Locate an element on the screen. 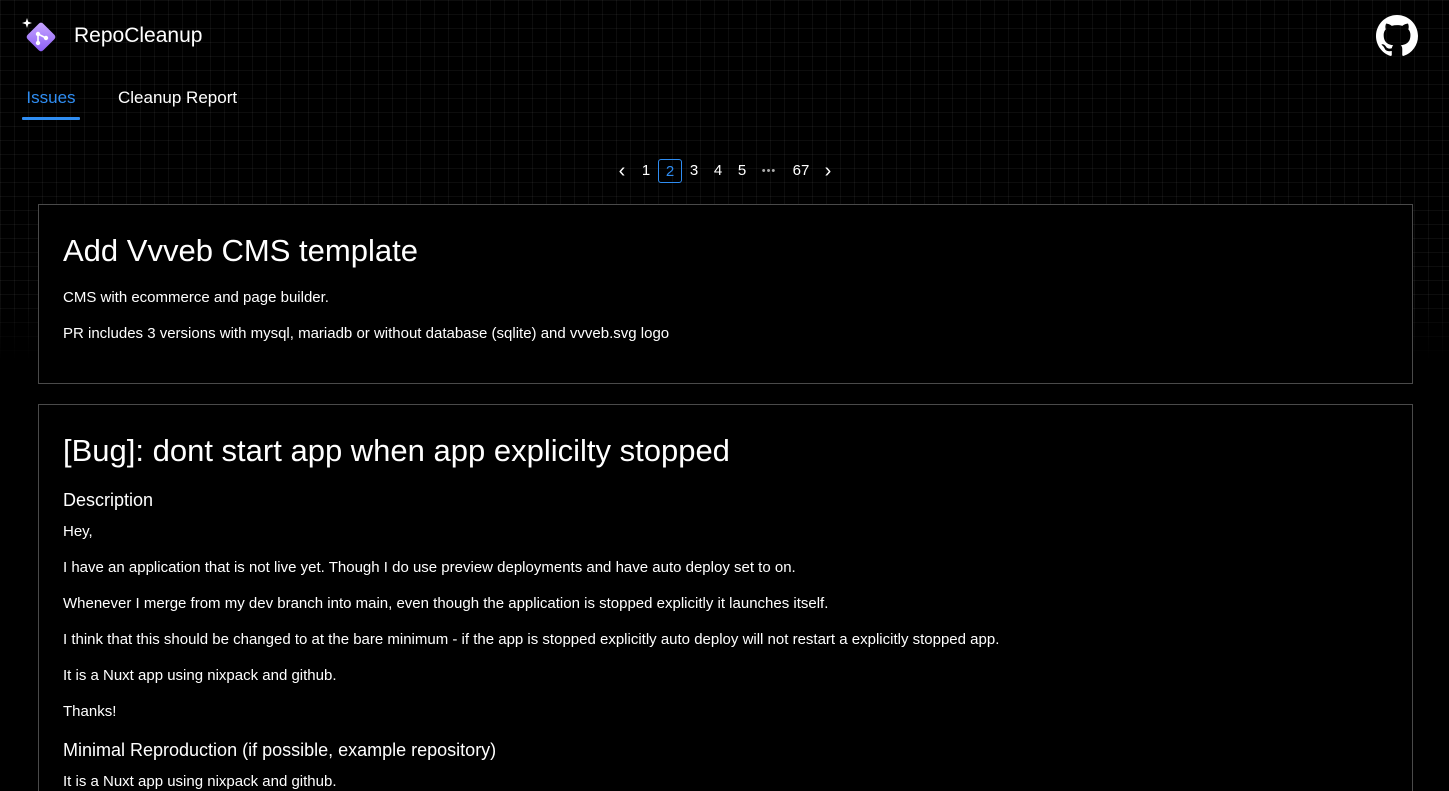  page-5: 5 is located at coordinates (742, 171).